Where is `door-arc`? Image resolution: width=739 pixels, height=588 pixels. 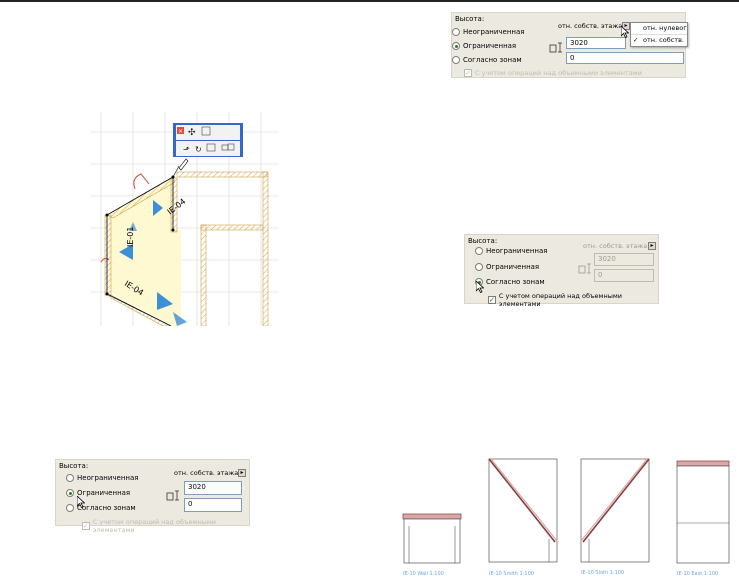
door-arc is located at coordinates (141, 181).